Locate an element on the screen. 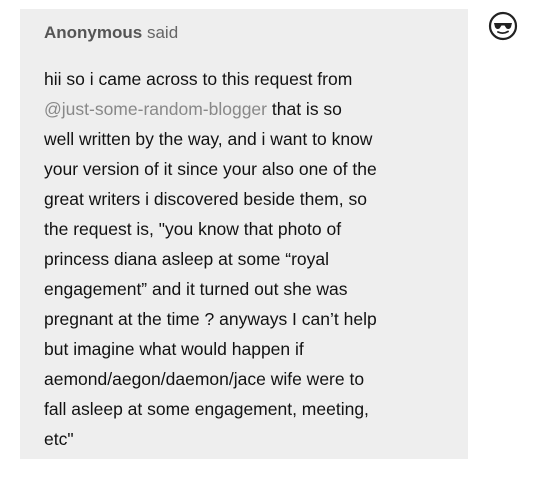  anonymous-sunglasses-face-icon is located at coordinates (503, 26).